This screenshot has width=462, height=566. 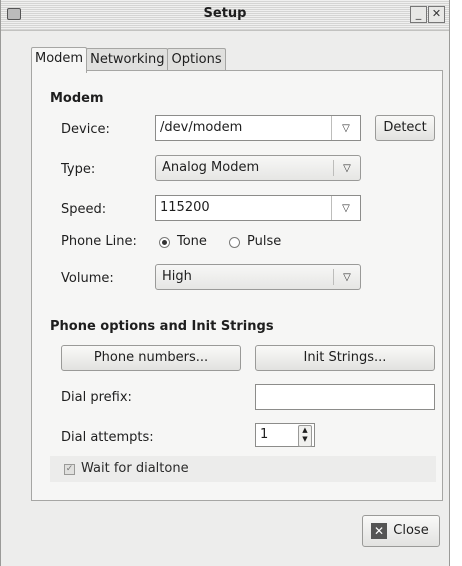 I want to click on dial-attempts-spinner: 1 ▲ ▼, so click(x=285, y=435).